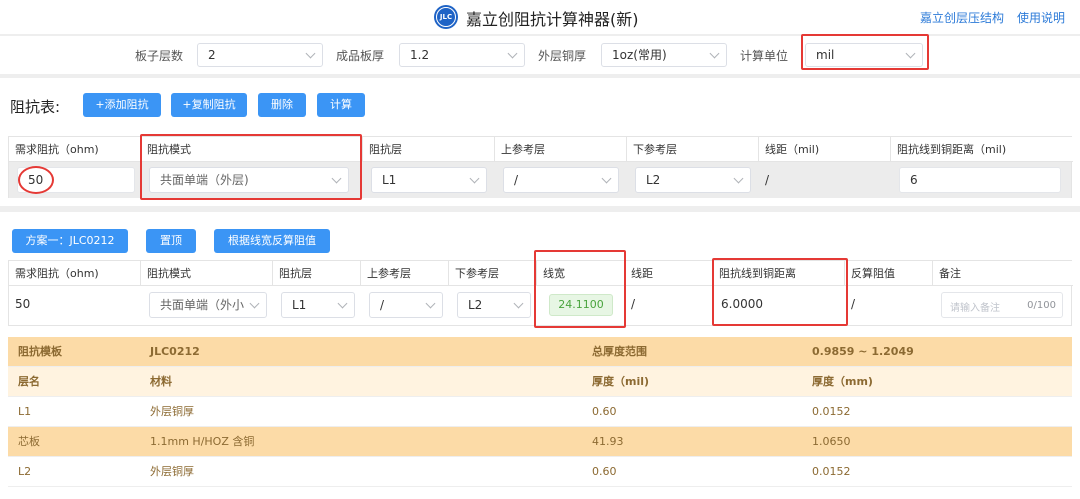 This screenshot has height=499, width=1080. I want to click on delete-button: 删除, so click(282, 105).